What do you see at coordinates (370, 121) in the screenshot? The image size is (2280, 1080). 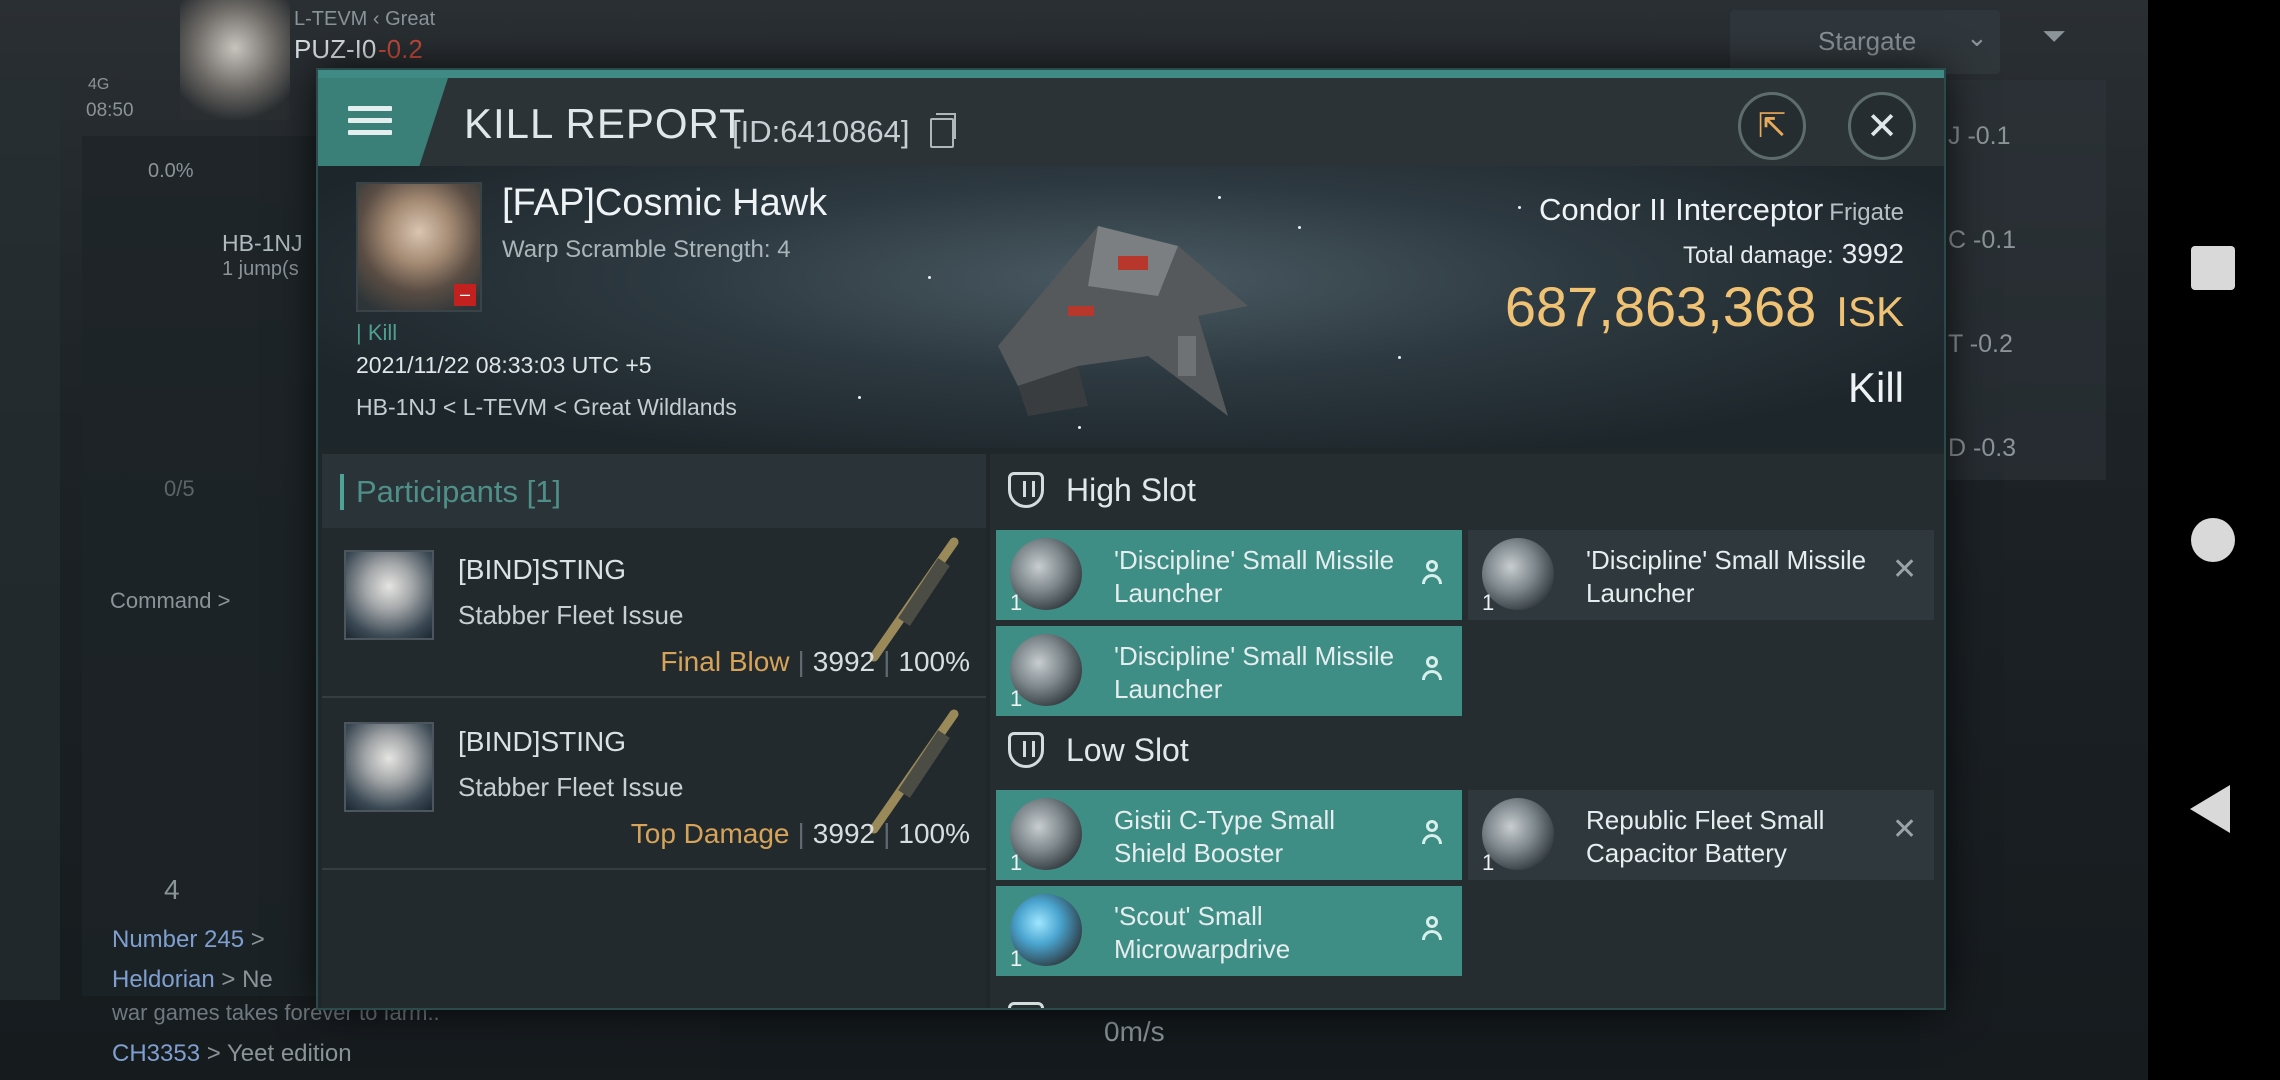 I see `hamburger-icon` at bounding box center [370, 121].